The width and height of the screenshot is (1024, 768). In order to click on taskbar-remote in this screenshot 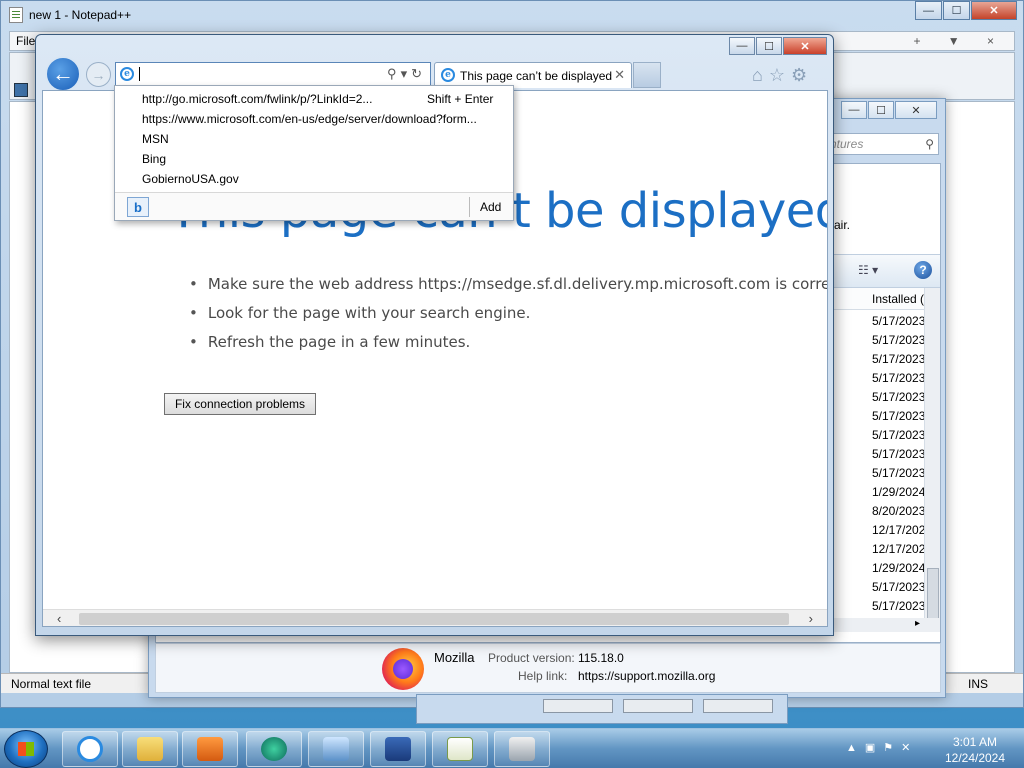, I will do `click(398, 749)`.